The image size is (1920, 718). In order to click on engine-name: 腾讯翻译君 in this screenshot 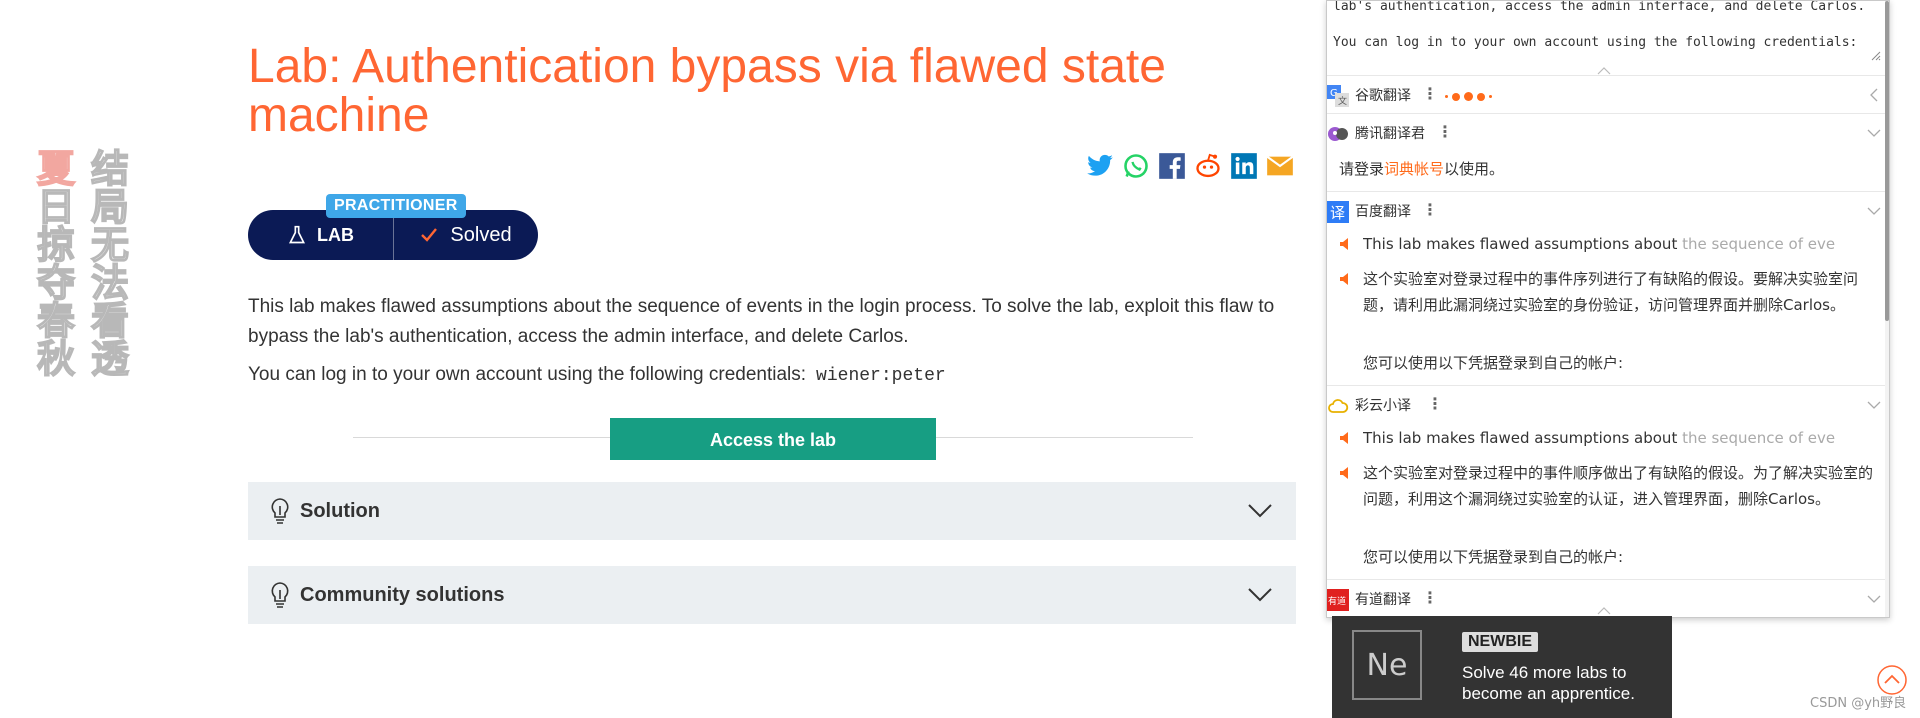, I will do `click(1390, 134)`.